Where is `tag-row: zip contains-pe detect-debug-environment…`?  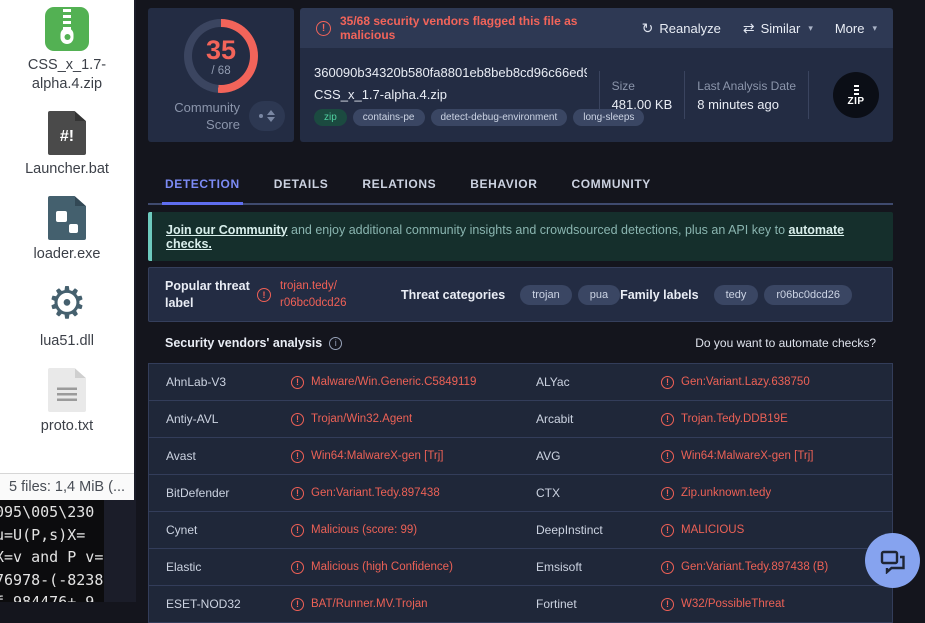 tag-row: zip contains-pe detect-debug-environment… is located at coordinates (479, 117).